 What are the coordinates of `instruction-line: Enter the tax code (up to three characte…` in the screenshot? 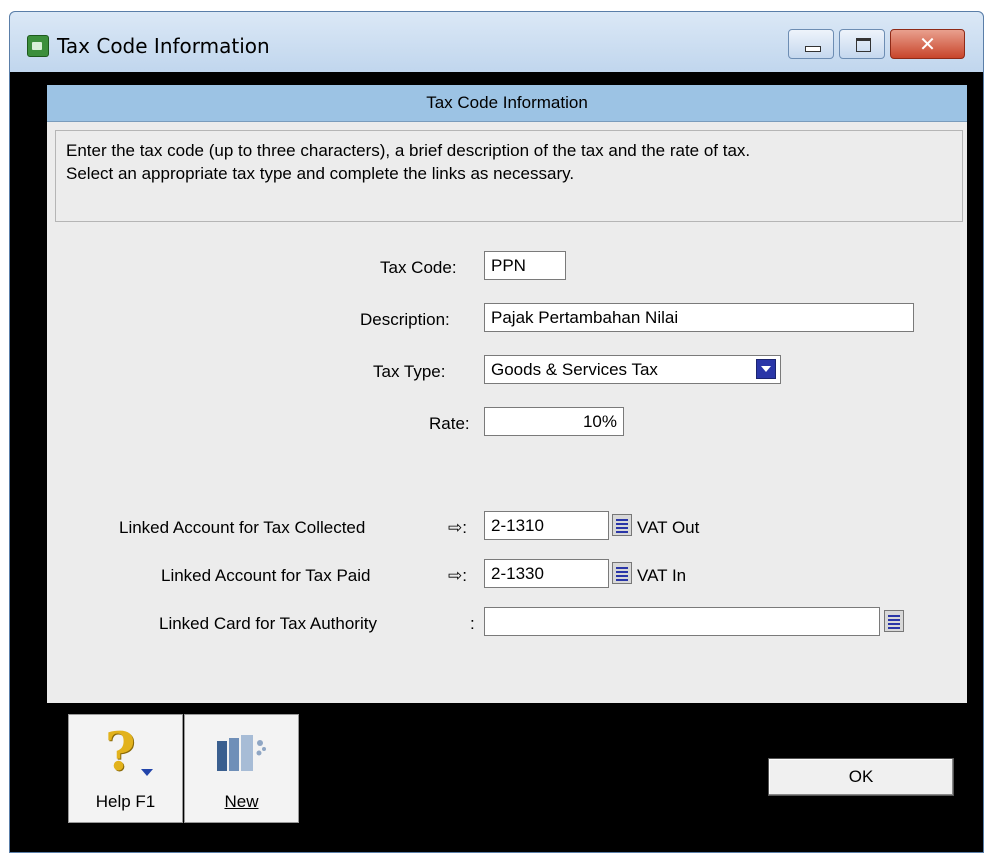 It's located at (408, 150).